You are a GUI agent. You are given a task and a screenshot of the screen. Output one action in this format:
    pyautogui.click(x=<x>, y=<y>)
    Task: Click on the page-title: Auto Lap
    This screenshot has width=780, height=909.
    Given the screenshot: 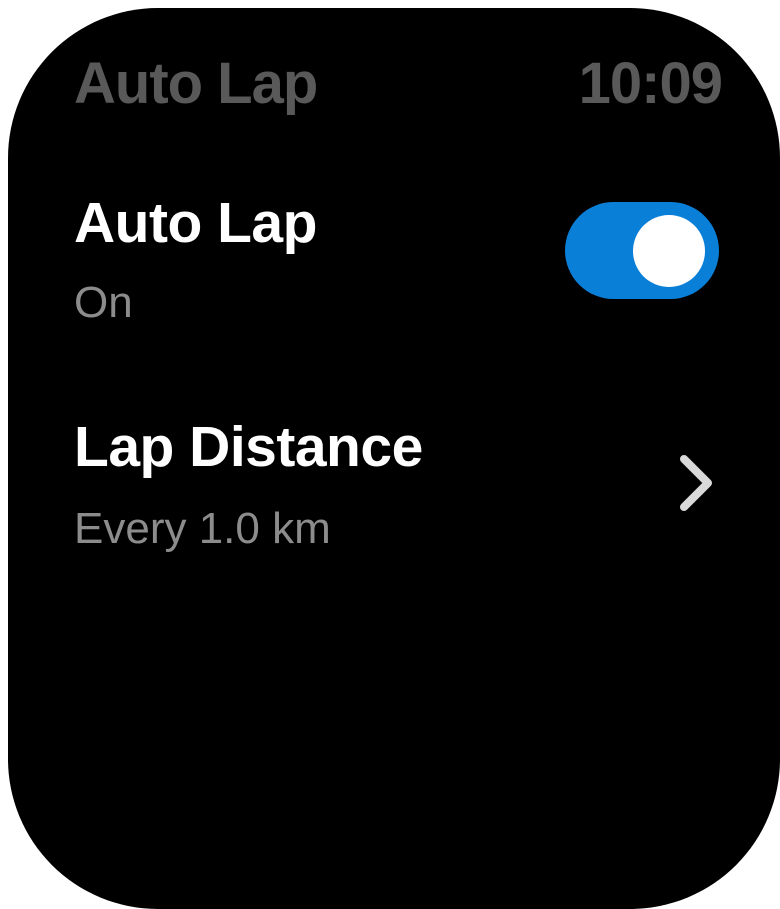 What is the action you would take?
    pyautogui.click(x=196, y=83)
    